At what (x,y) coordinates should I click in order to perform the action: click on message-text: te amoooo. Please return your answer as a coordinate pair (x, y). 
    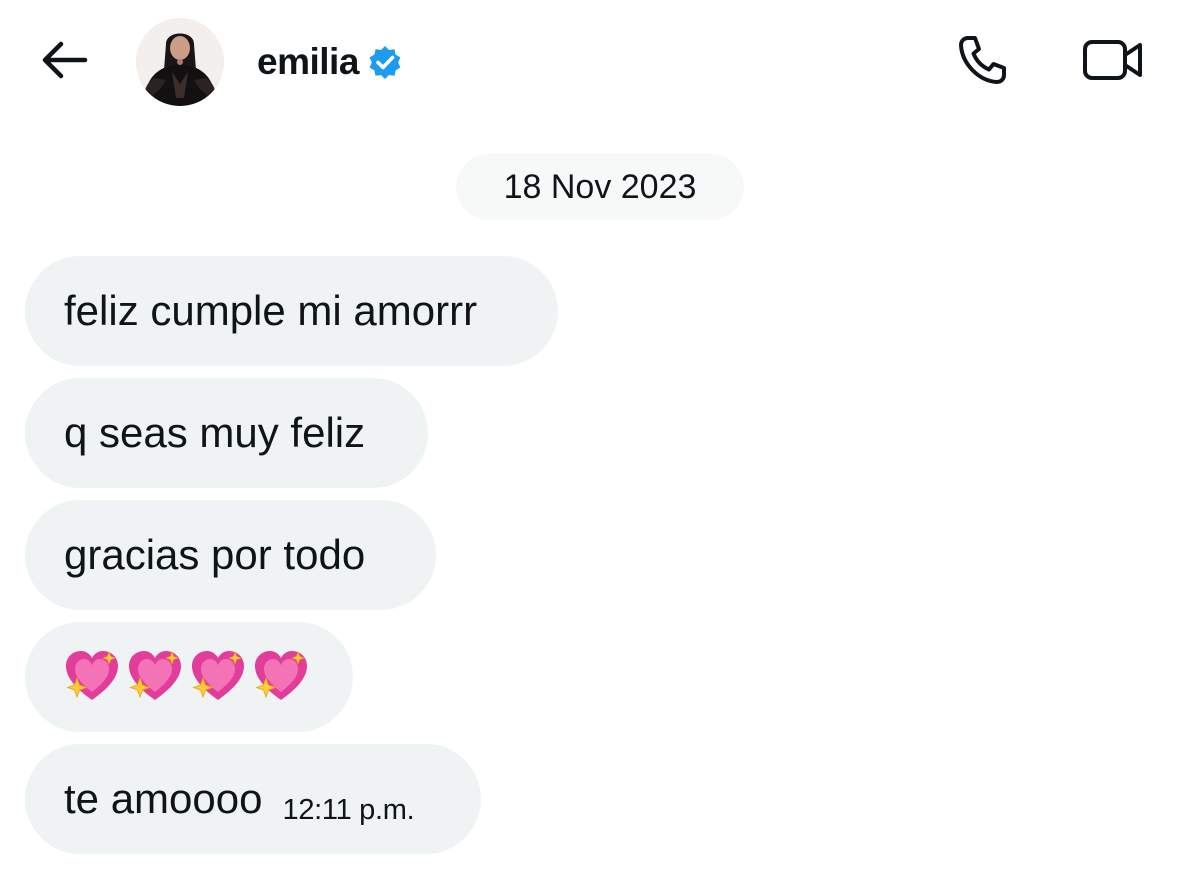
    Looking at the image, I should click on (163, 798).